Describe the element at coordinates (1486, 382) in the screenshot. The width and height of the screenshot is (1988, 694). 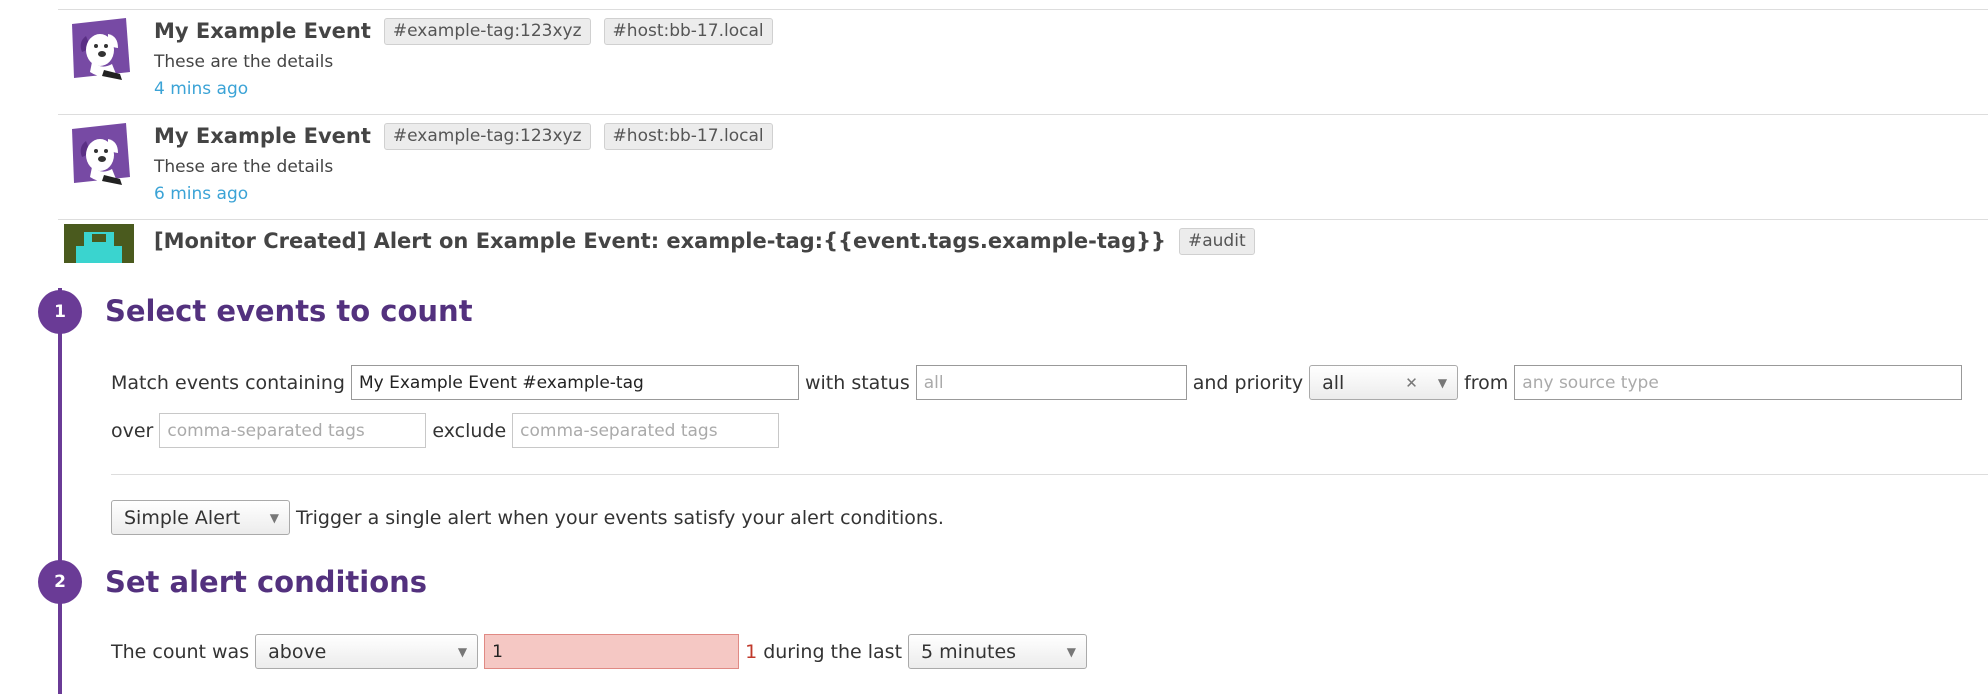
I see `from-label: from` at that location.